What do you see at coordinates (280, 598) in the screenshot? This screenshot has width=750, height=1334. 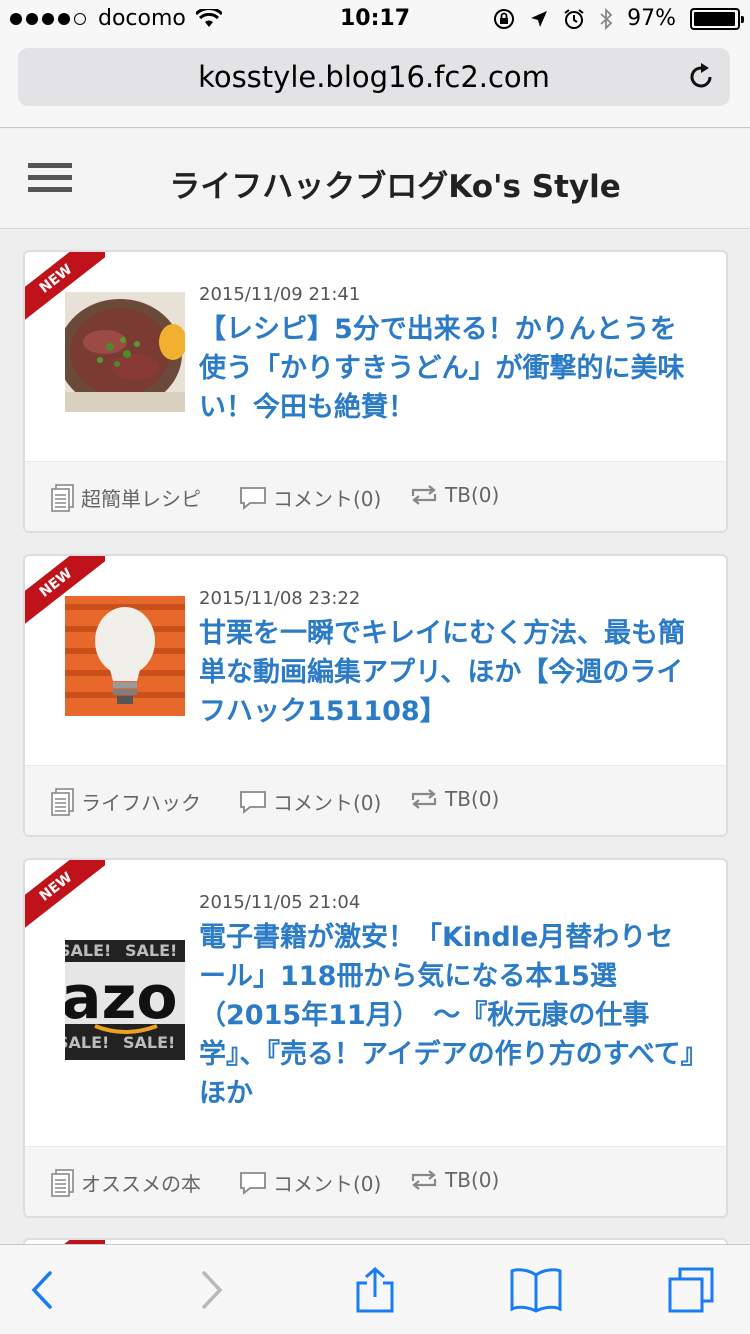 I see `post-date: 2015/11/08 23:22` at bounding box center [280, 598].